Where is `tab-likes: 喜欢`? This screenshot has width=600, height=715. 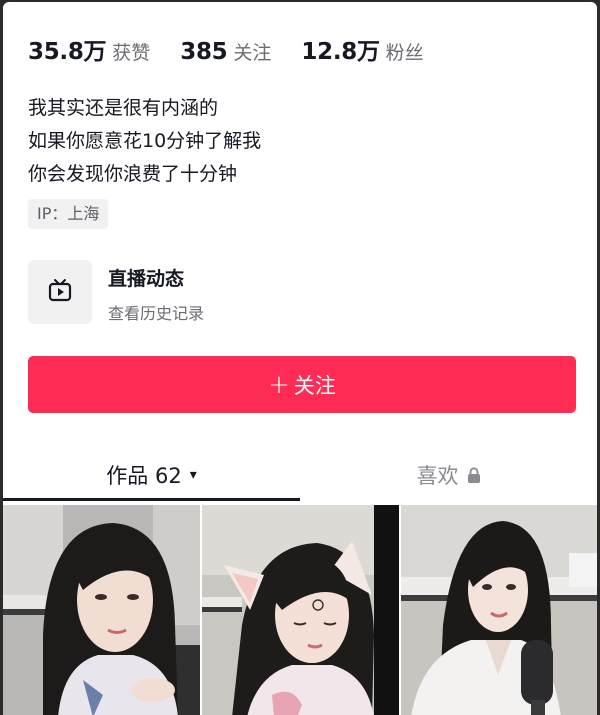 tab-likes: 喜欢 is located at coordinates (448, 475).